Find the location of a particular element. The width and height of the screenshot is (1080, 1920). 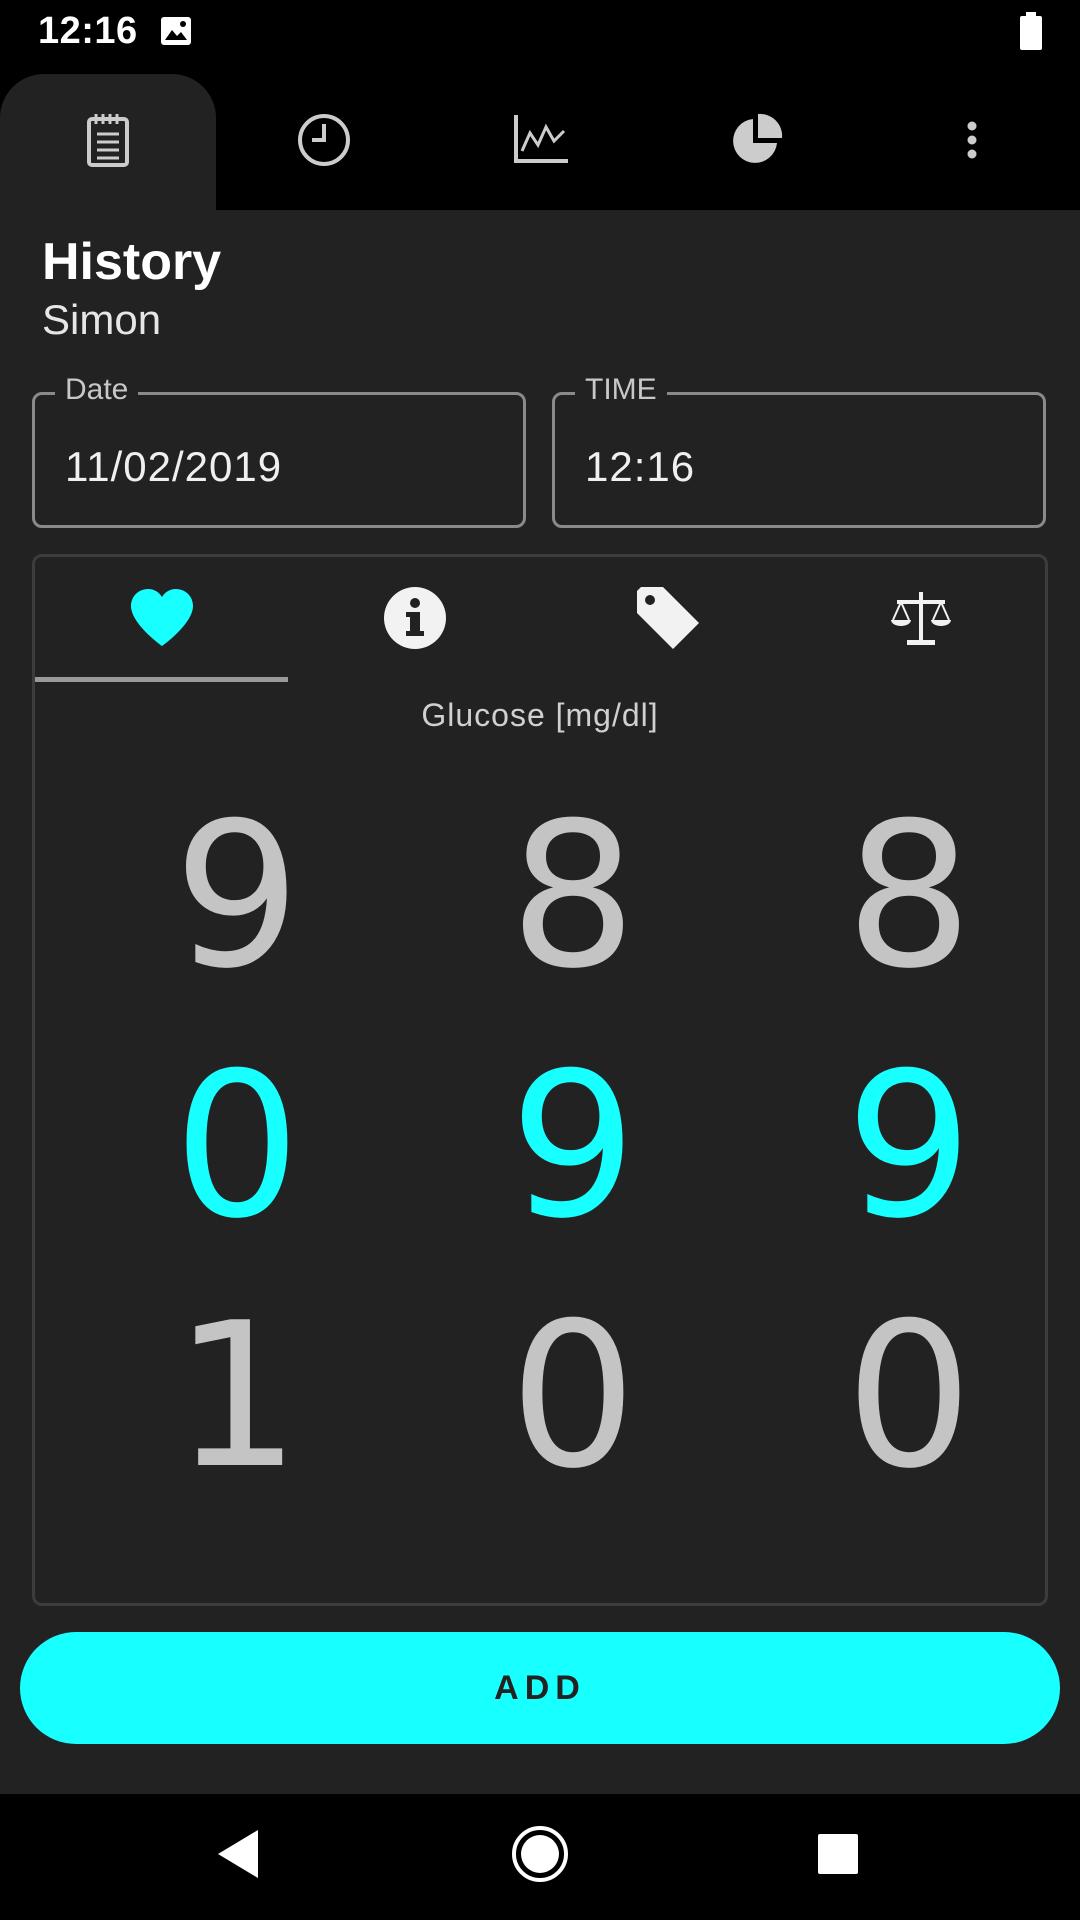

recents-icon is located at coordinates (838, 1856).